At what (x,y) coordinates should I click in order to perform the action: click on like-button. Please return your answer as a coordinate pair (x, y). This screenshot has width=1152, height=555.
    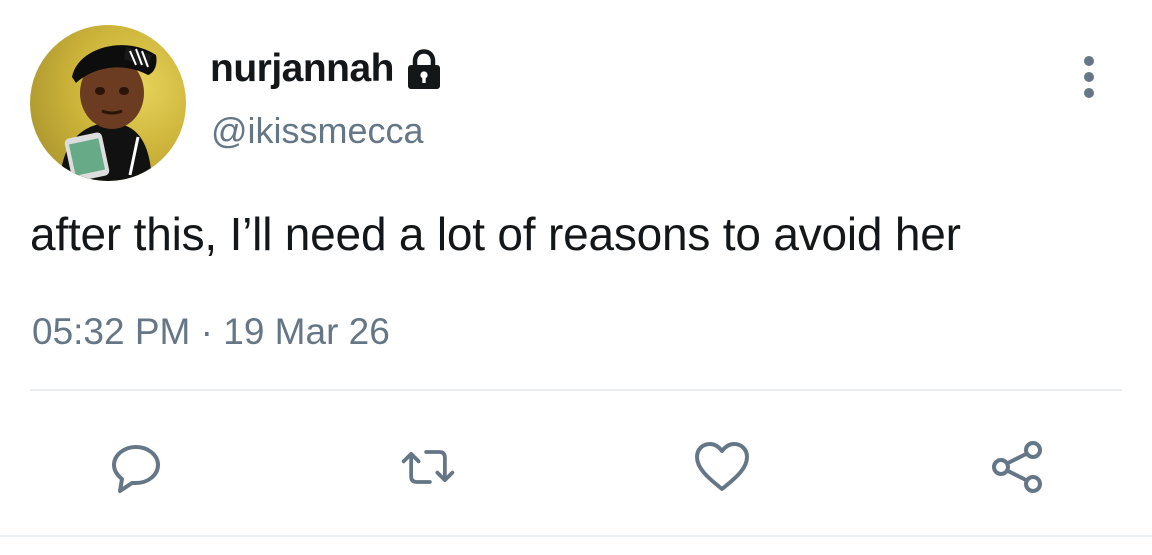
    Looking at the image, I should click on (722, 467).